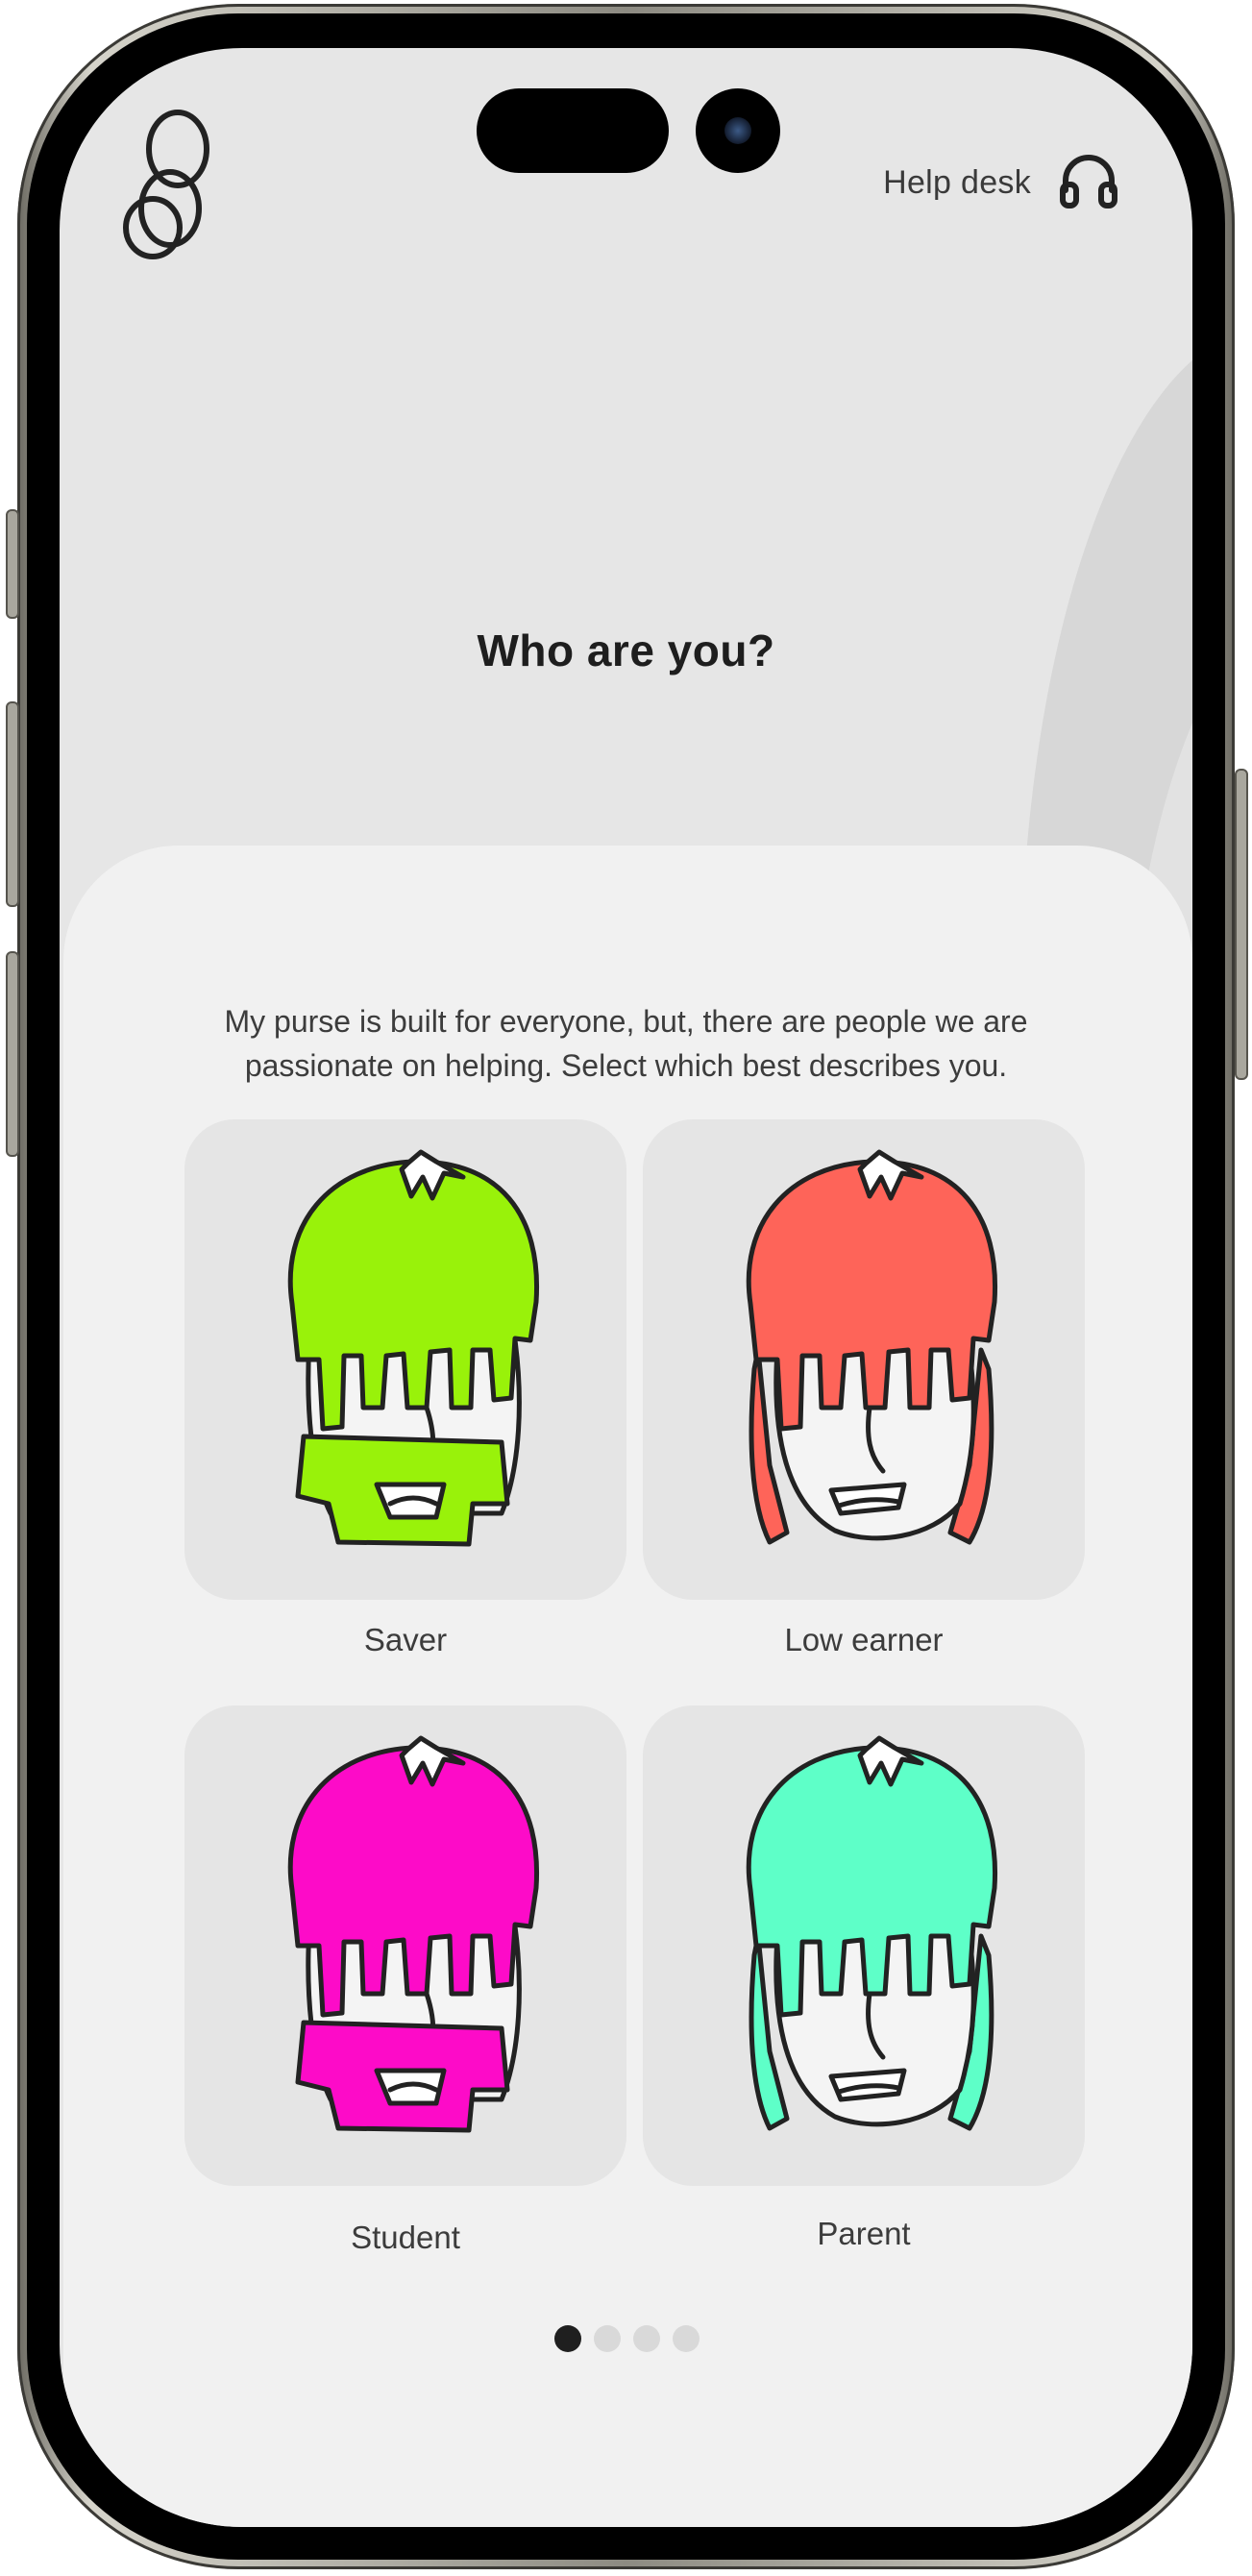  Describe the element at coordinates (573, 130) in the screenshot. I see `dynamic-island` at that location.